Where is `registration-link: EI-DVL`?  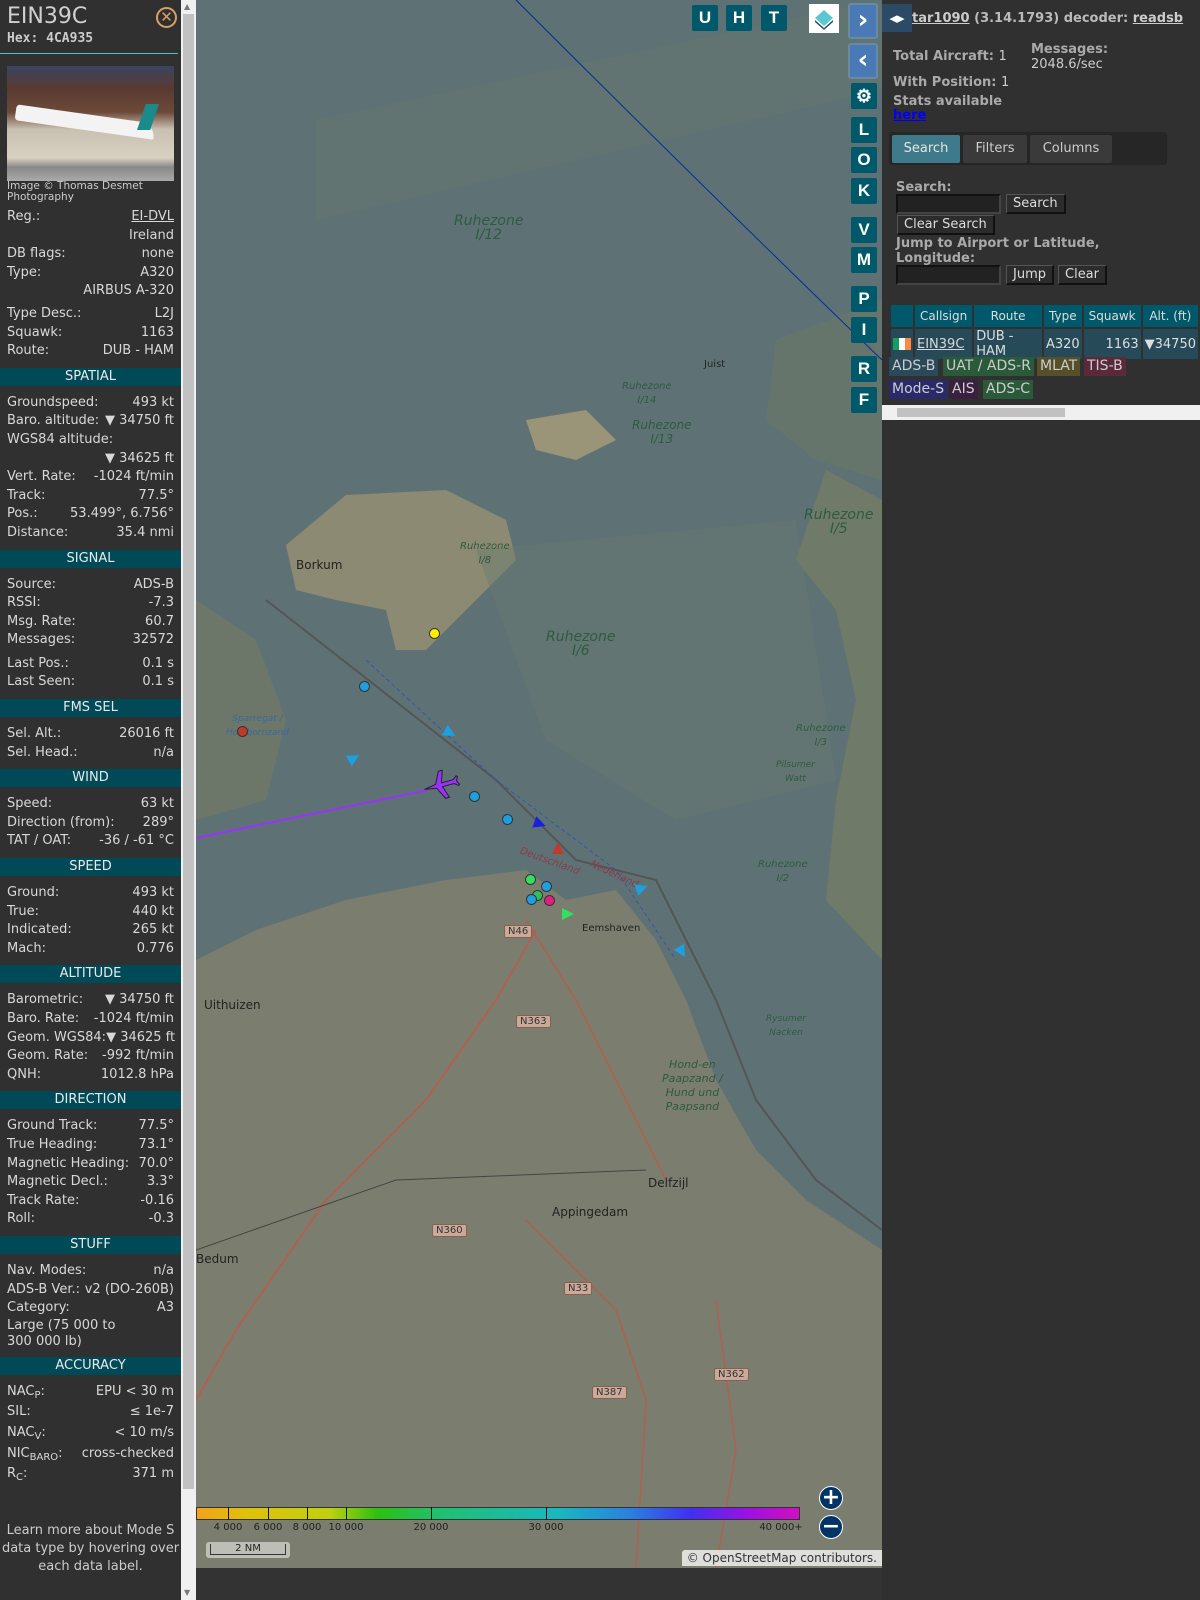 registration-link: EI-DVL is located at coordinates (152, 217).